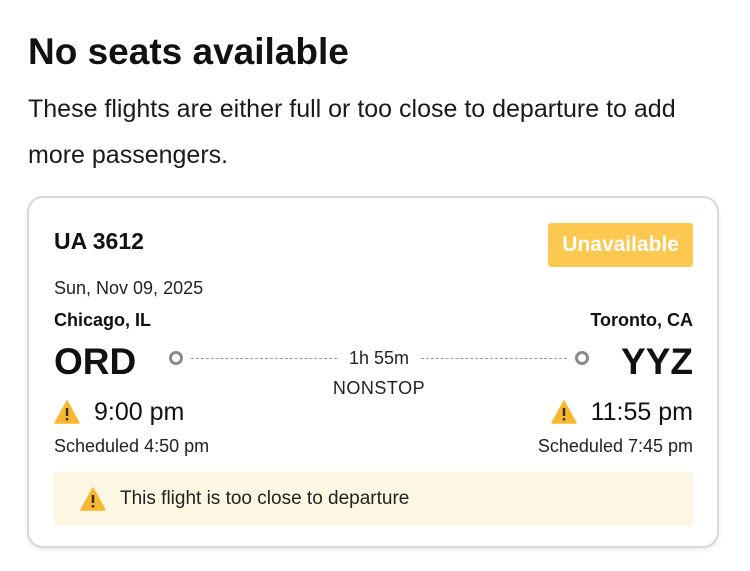  Describe the element at coordinates (188, 51) in the screenshot. I see `page-title: No seats available` at that location.